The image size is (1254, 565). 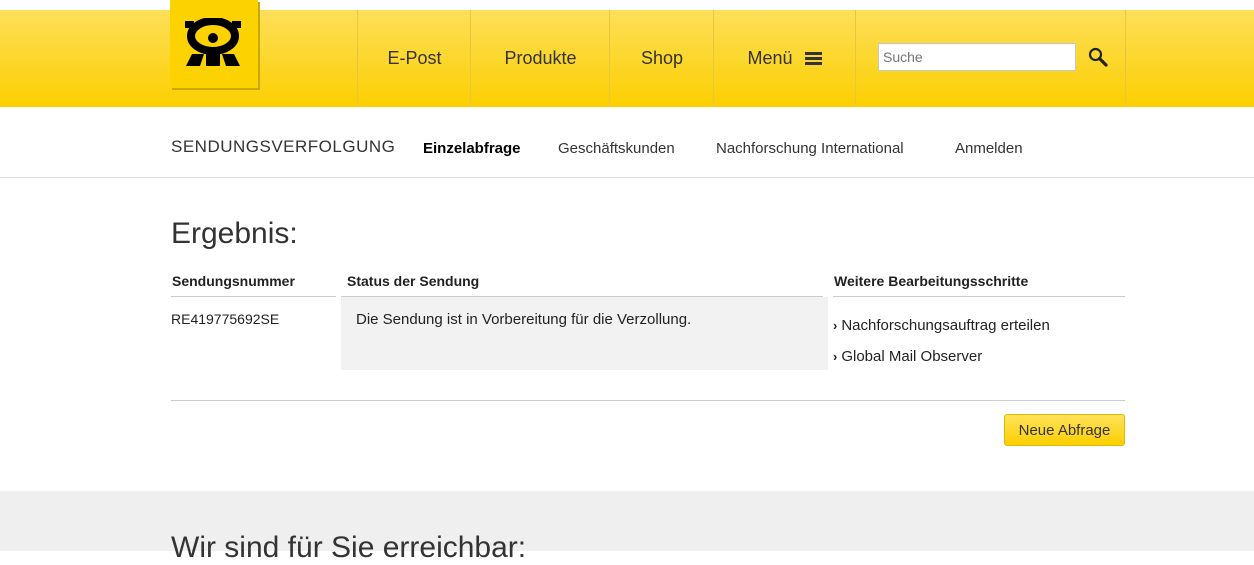 What do you see at coordinates (912, 356) in the screenshot?
I see `step-label: Global Mail Observer` at bounding box center [912, 356].